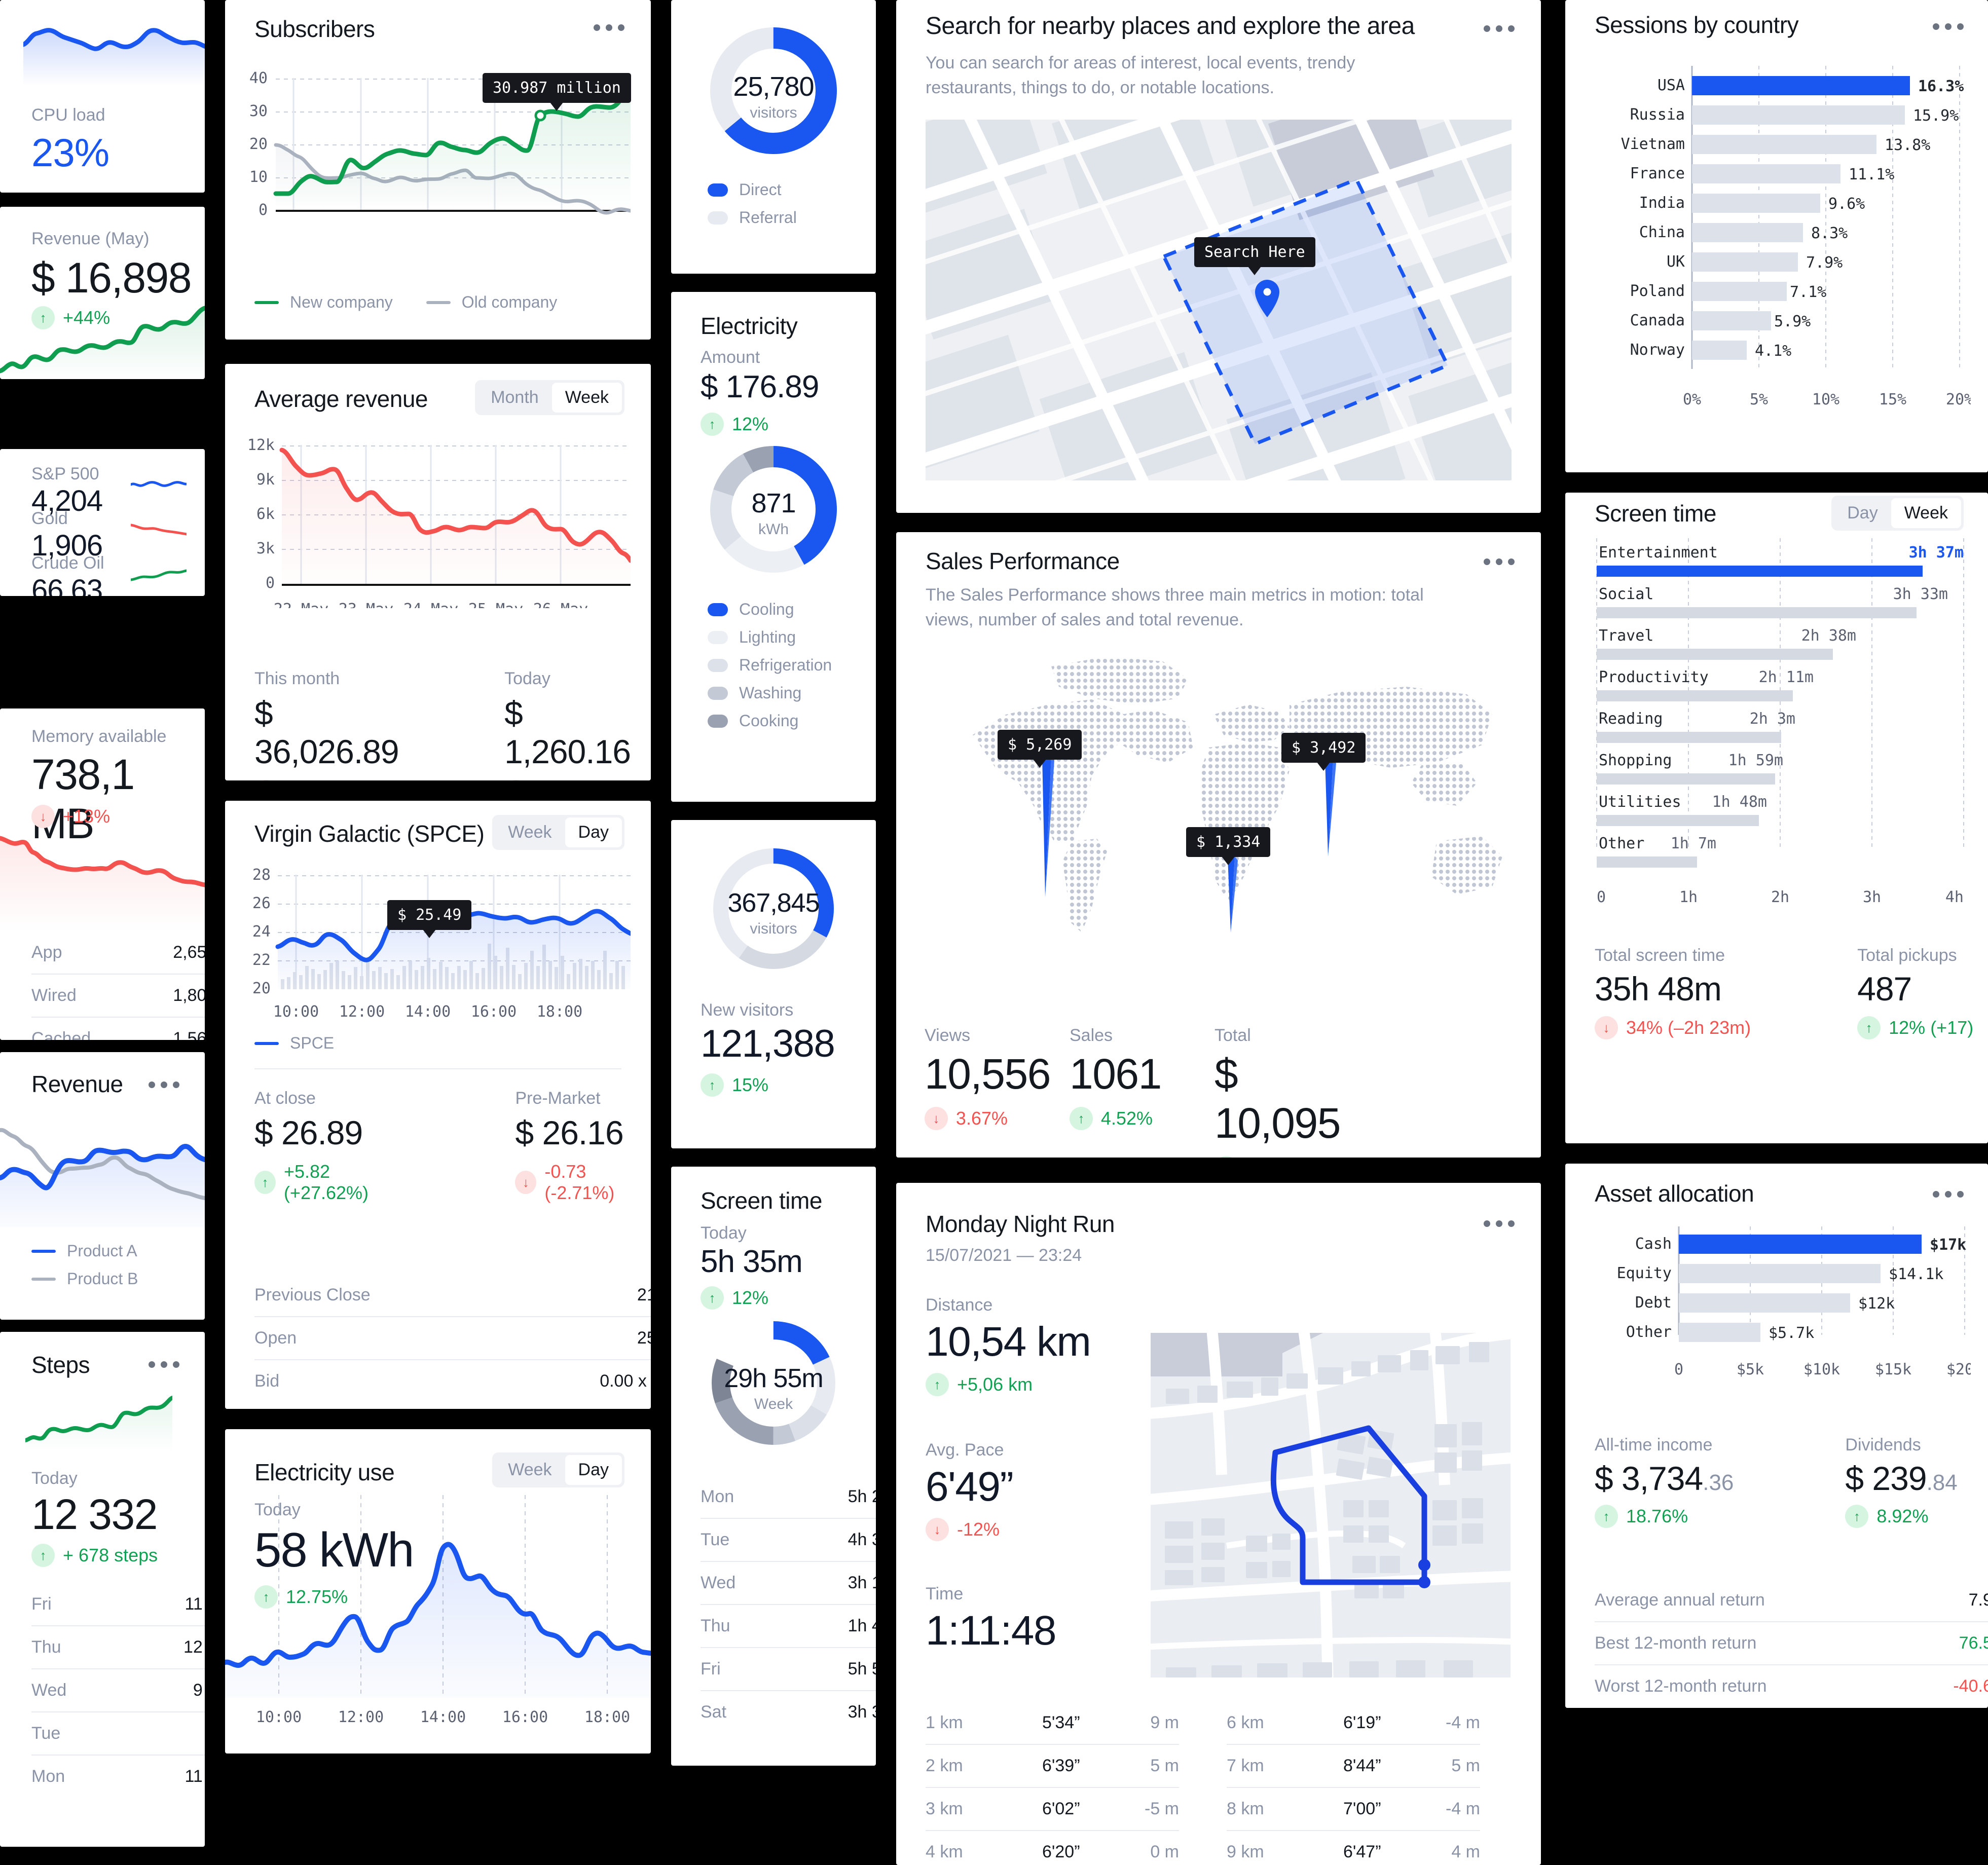 Image resolution: width=1988 pixels, height=1865 pixels. I want to click on cpu-sparkline, so click(114, 57).